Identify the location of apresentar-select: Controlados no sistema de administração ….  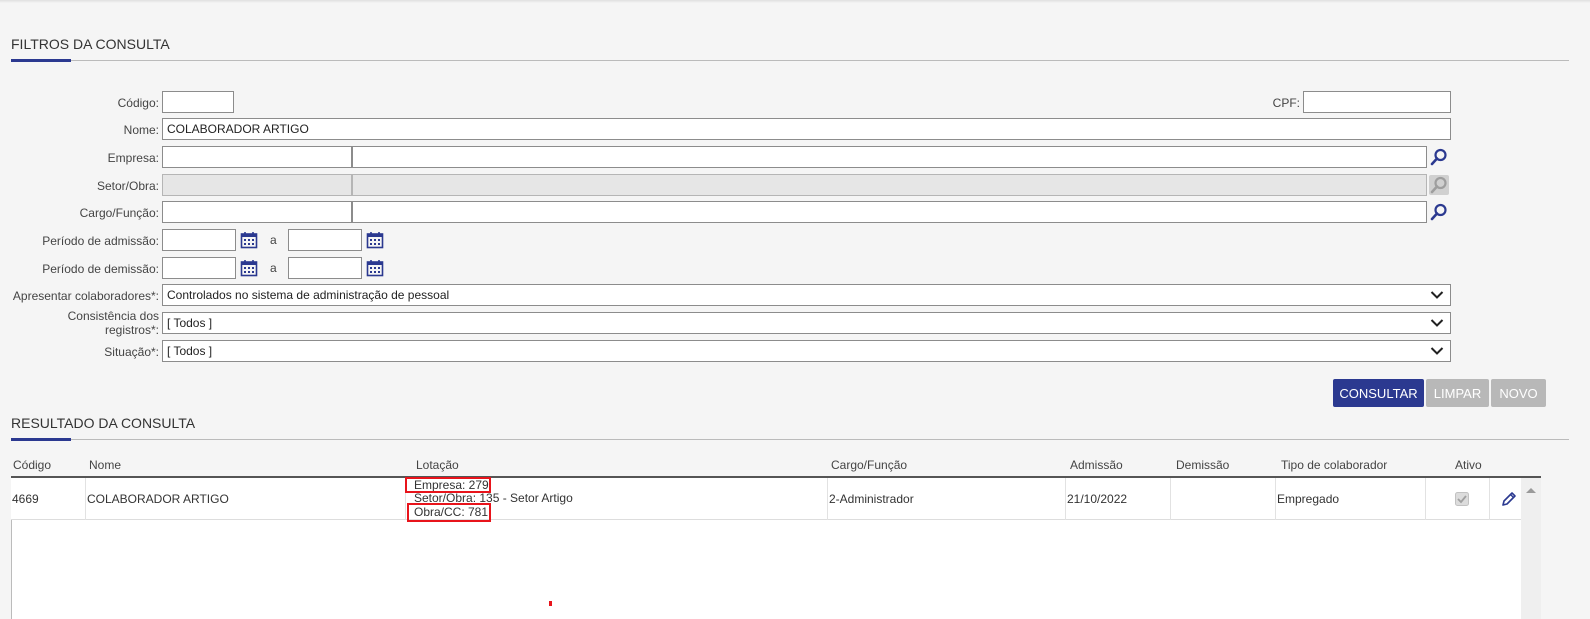
(806, 295).